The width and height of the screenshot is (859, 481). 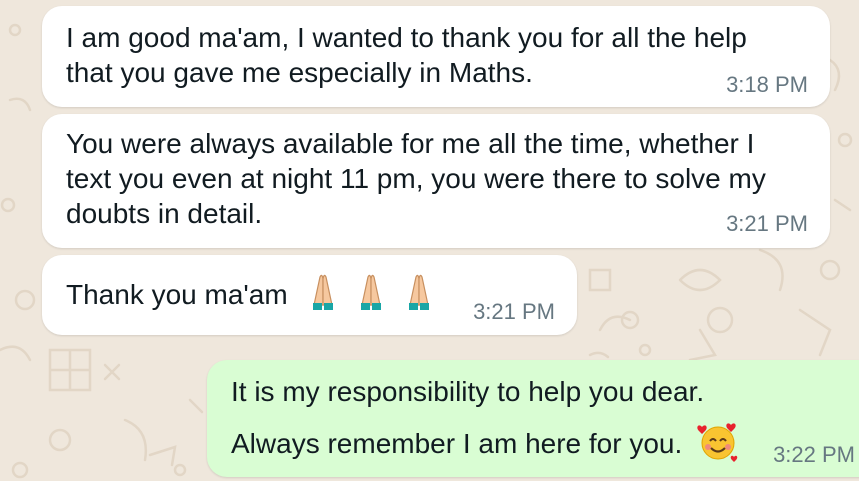 What do you see at coordinates (457, 443) in the screenshot?
I see `message-text: Always remember I am here for you.` at bounding box center [457, 443].